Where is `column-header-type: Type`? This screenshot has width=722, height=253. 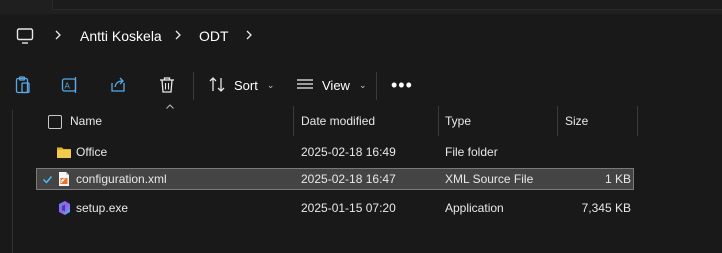 column-header-type: Type is located at coordinates (458, 121).